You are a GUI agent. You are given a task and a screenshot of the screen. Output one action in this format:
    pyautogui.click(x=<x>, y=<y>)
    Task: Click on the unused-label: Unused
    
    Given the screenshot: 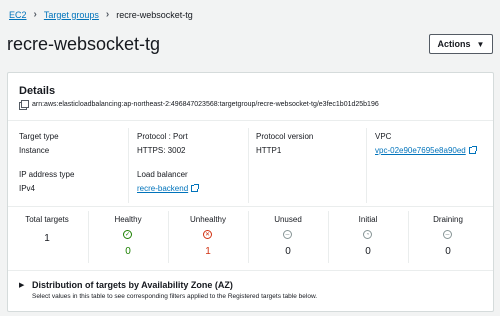 What is the action you would take?
    pyautogui.click(x=288, y=219)
    